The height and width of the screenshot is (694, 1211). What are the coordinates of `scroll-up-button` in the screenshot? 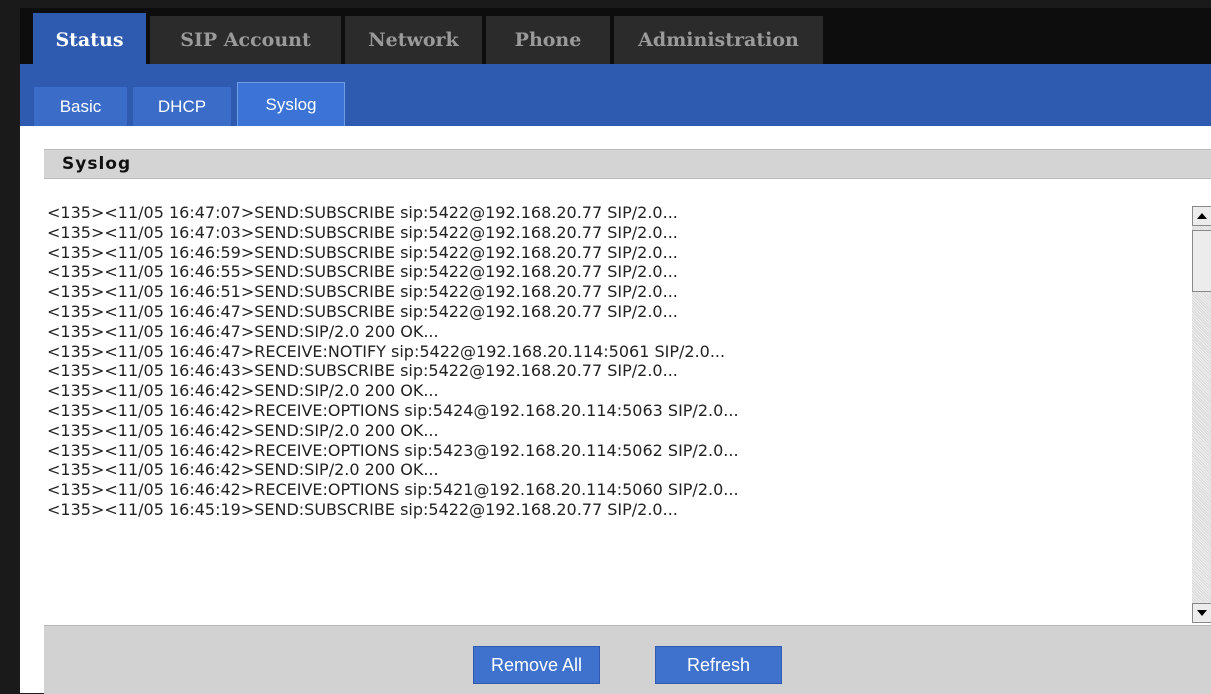 It's located at (1201, 216).